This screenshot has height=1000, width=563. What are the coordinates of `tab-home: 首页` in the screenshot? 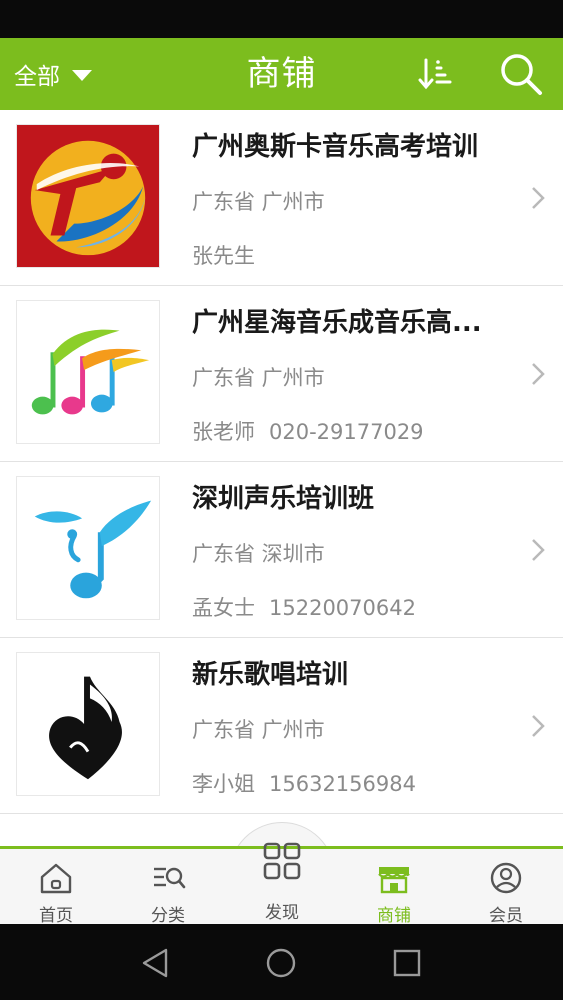 It's located at (56, 887).